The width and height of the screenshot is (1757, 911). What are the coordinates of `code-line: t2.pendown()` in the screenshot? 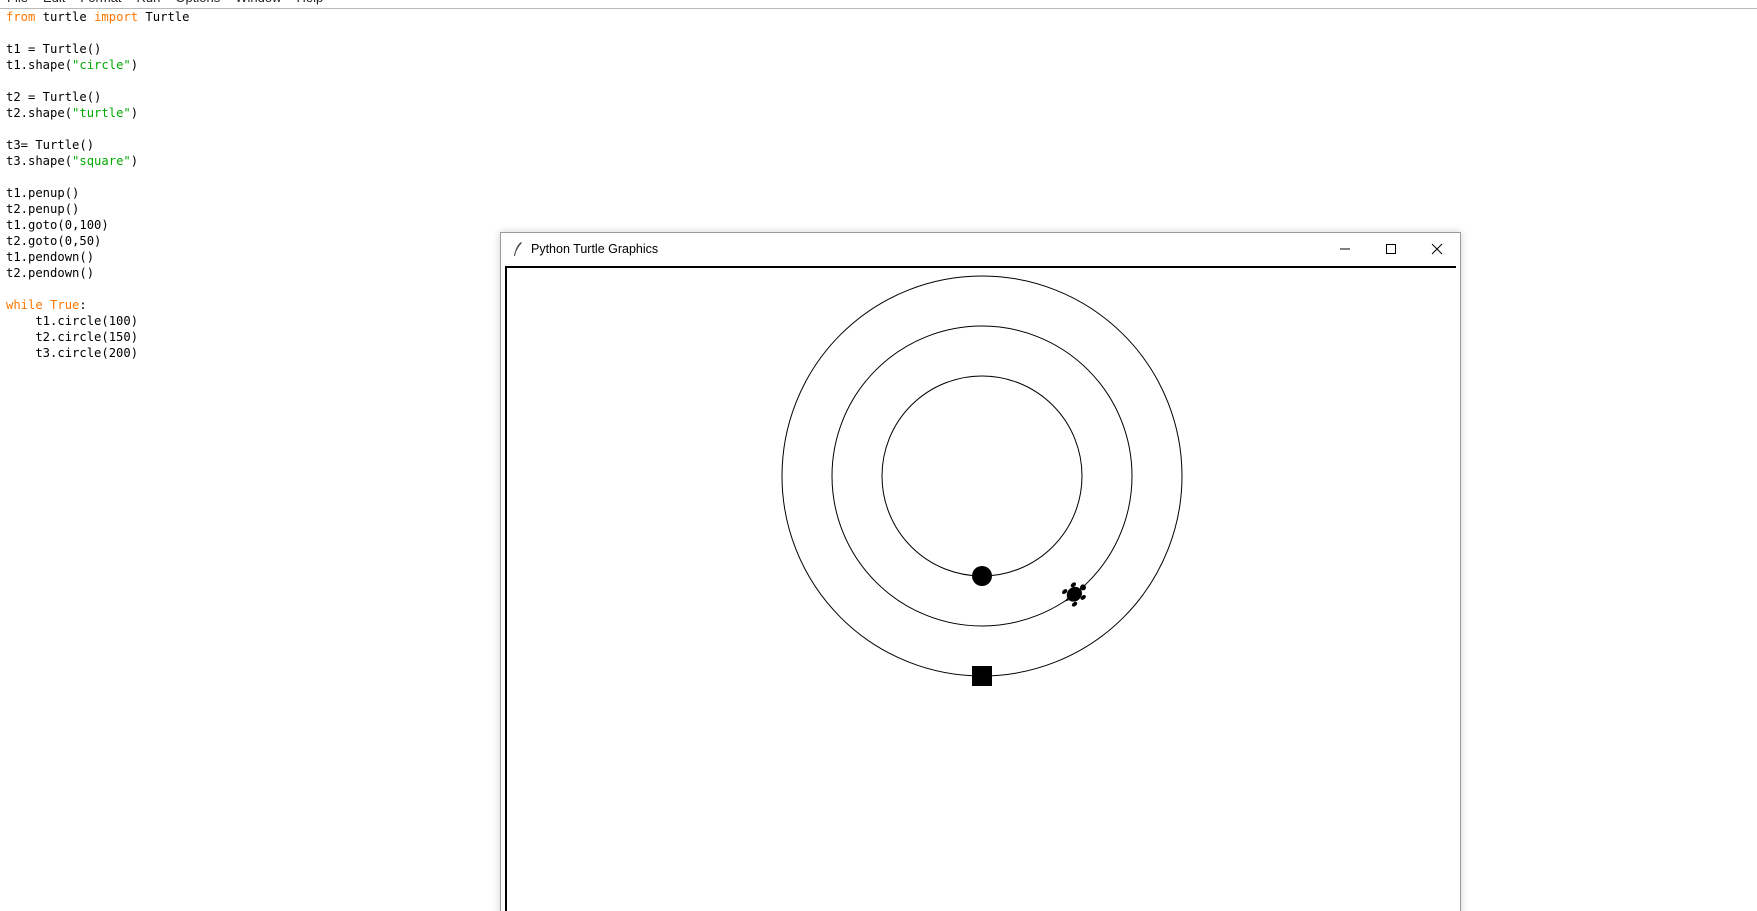 It's located at (50, 273).